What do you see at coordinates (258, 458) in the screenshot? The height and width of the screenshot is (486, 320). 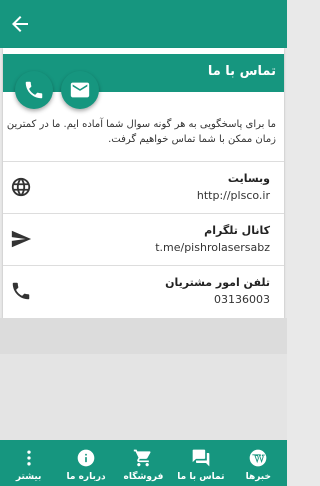 I see `wordpress-icon` at bounding box center [258, 458].